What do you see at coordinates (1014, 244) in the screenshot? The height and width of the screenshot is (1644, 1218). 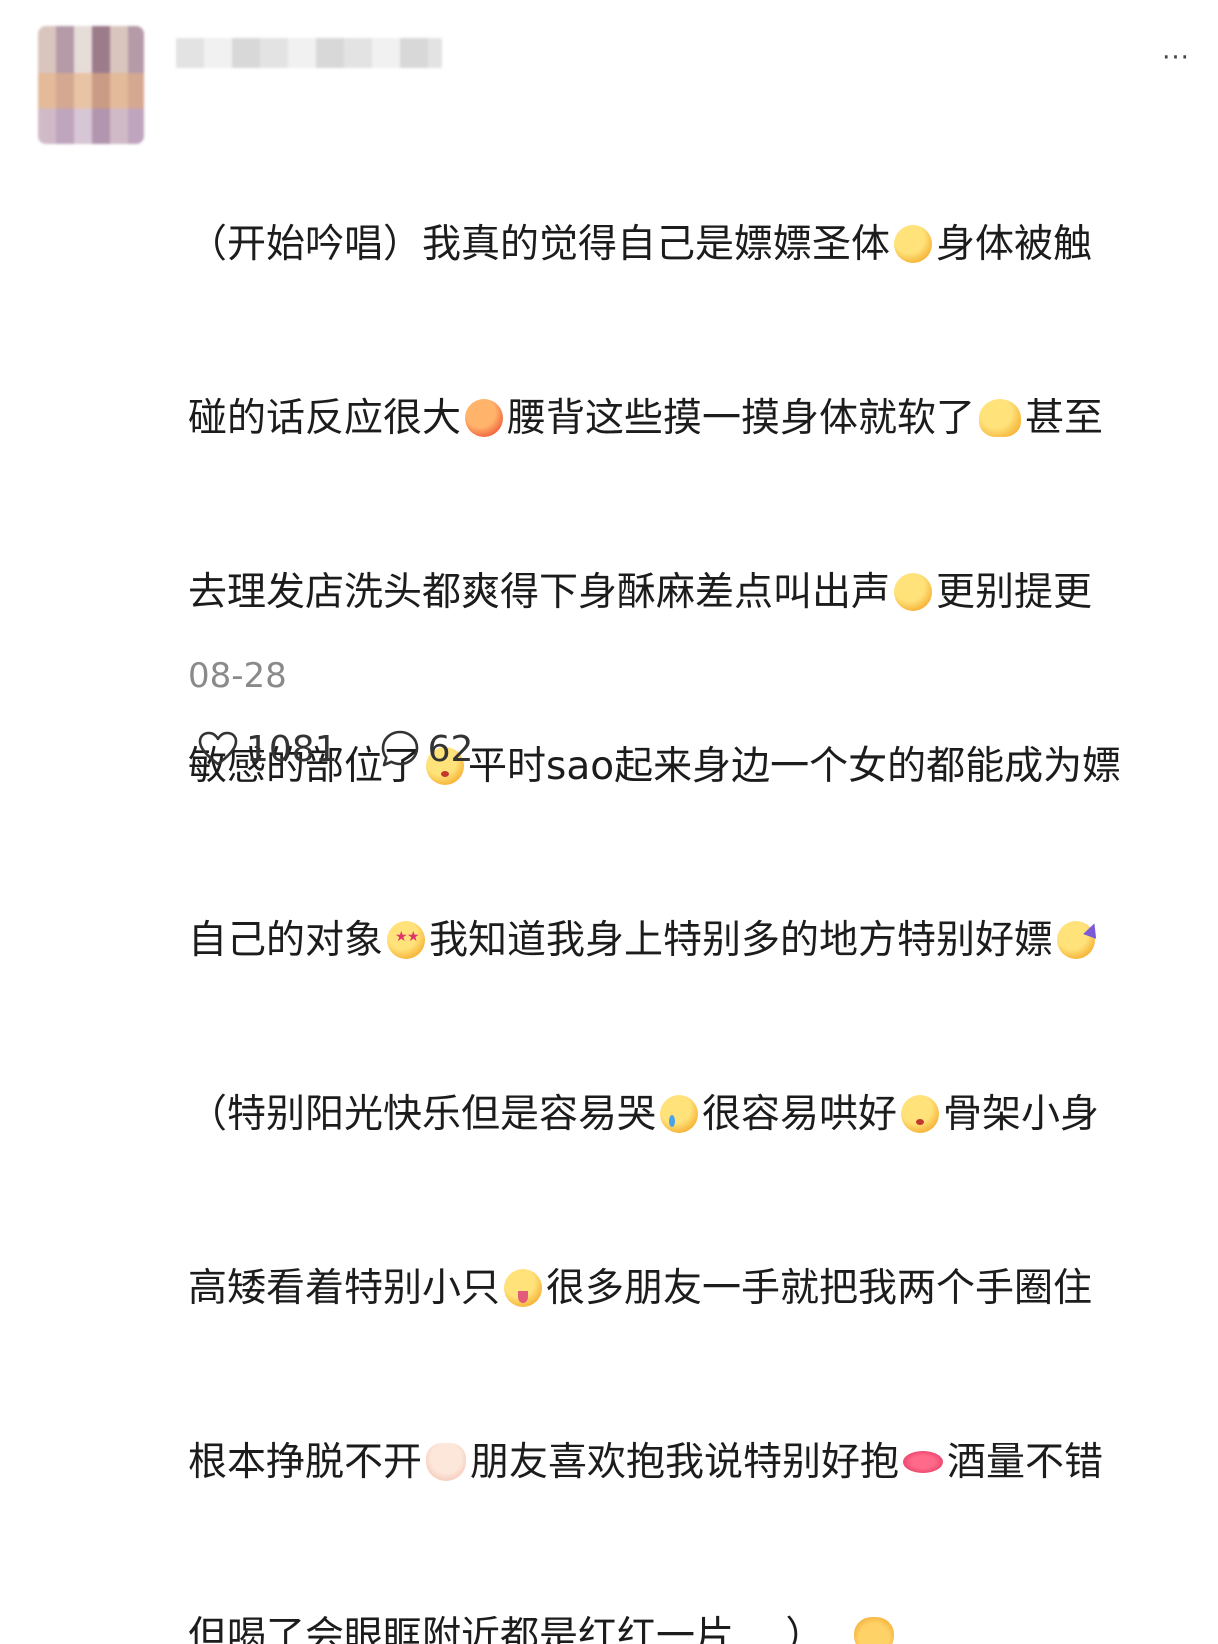 I see `post-text-segment: 身体被触` at bounding box center [1014, 244].